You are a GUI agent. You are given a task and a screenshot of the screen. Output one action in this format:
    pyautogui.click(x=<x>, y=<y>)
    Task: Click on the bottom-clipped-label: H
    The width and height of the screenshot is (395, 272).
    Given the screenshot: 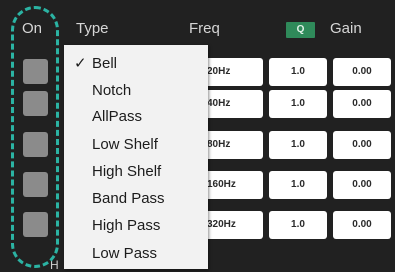 What is the action you would take?
    pyautogui.click(x=54, y=265)
    